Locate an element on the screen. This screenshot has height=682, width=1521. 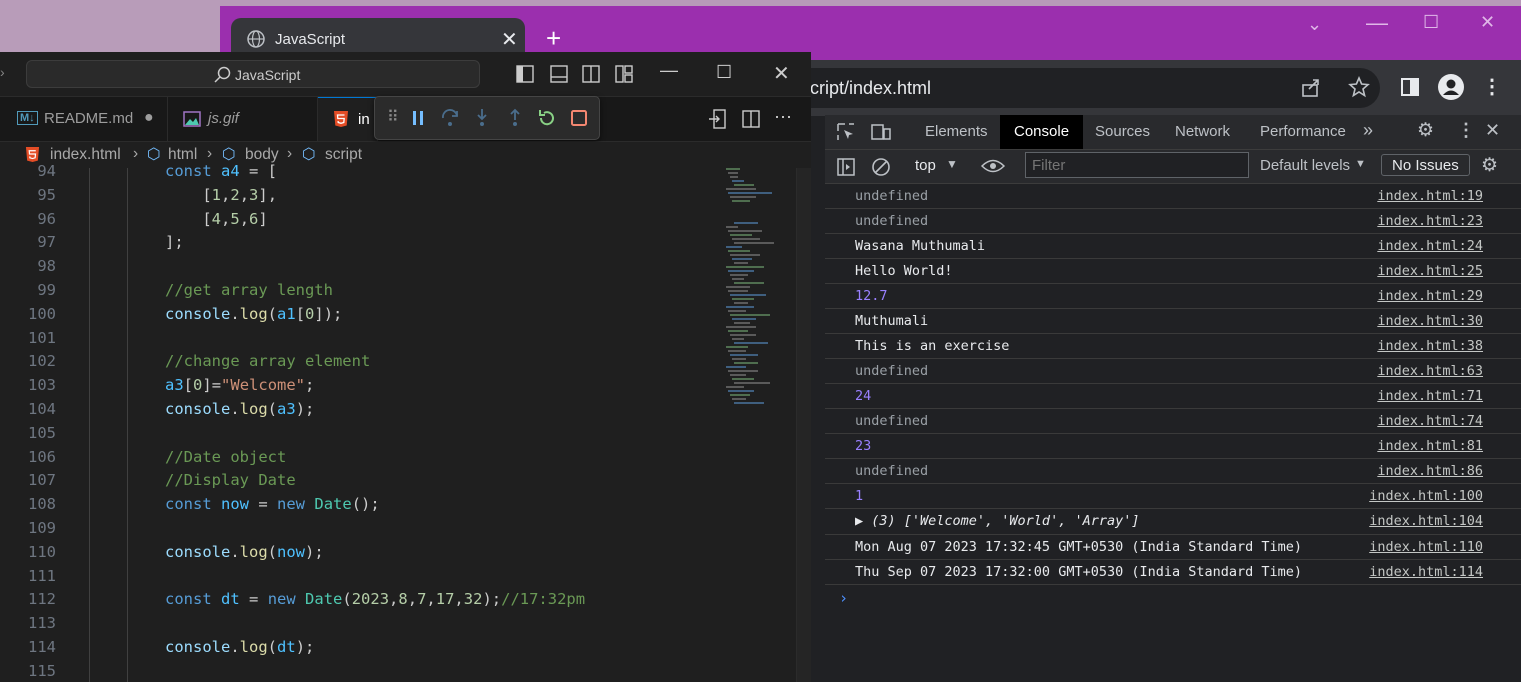
sidebar-toggle-icon is located at coordinates (846, 167).